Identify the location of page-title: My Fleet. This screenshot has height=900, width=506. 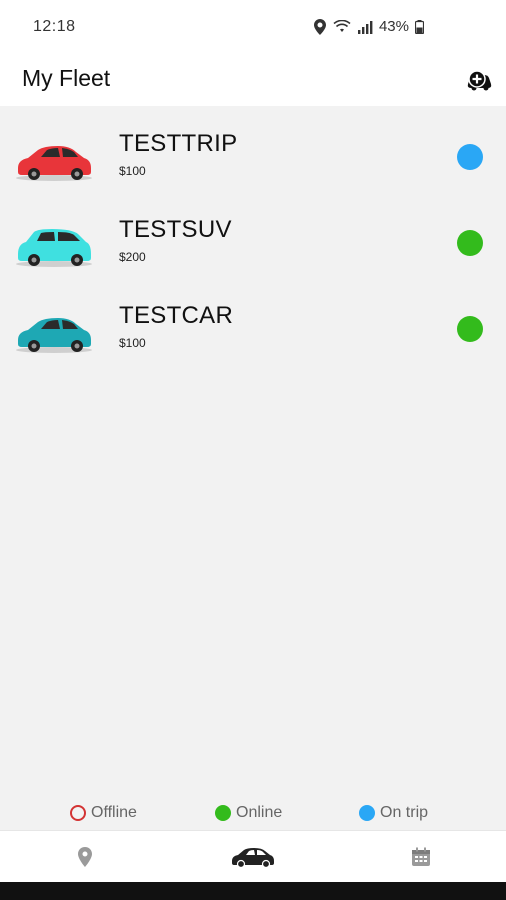
(66, 78).